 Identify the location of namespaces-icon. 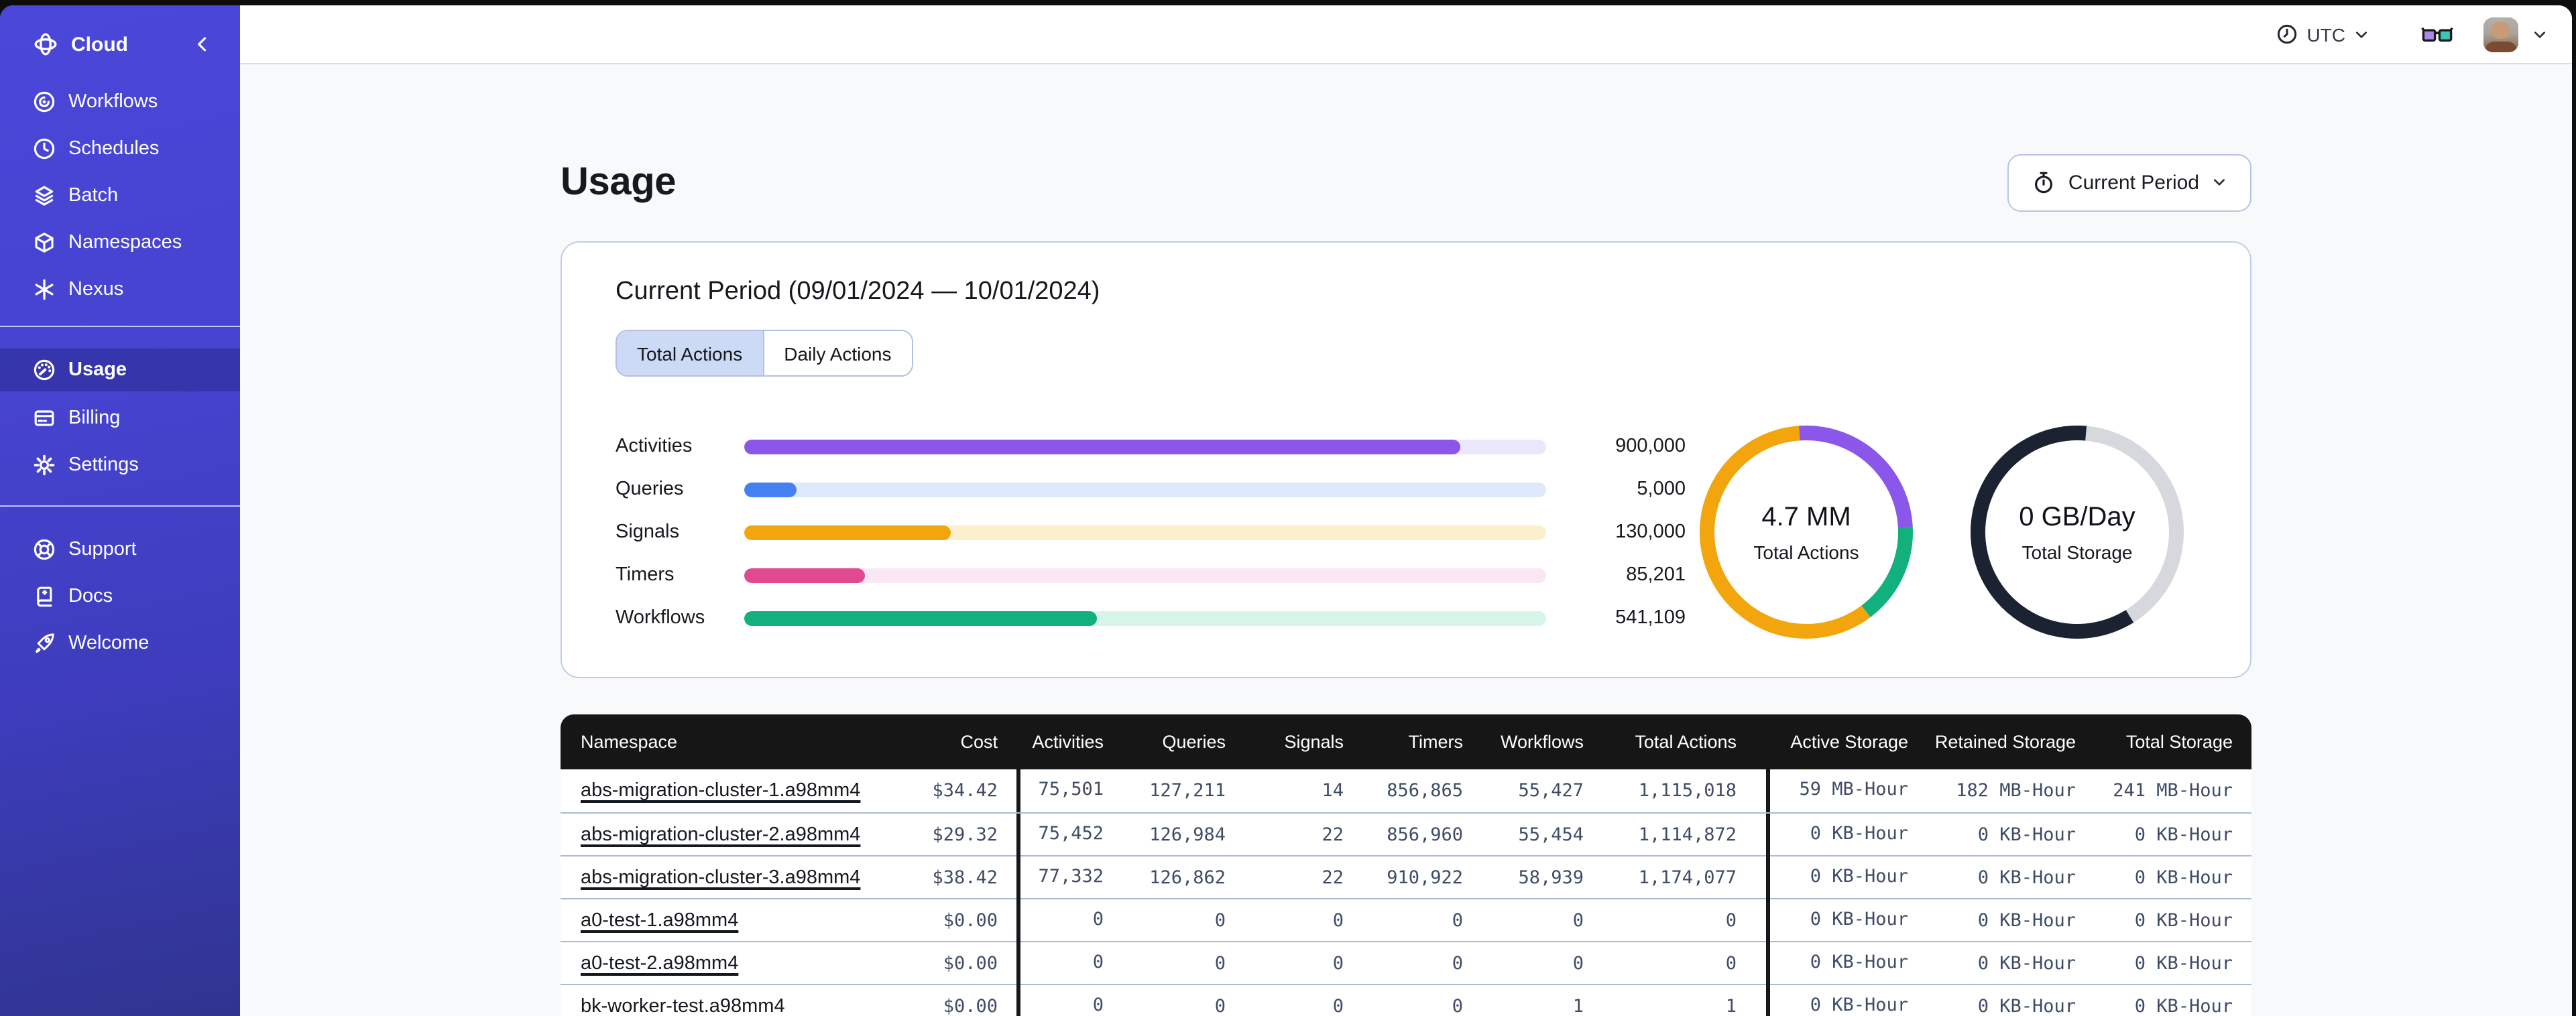
(44, 243).